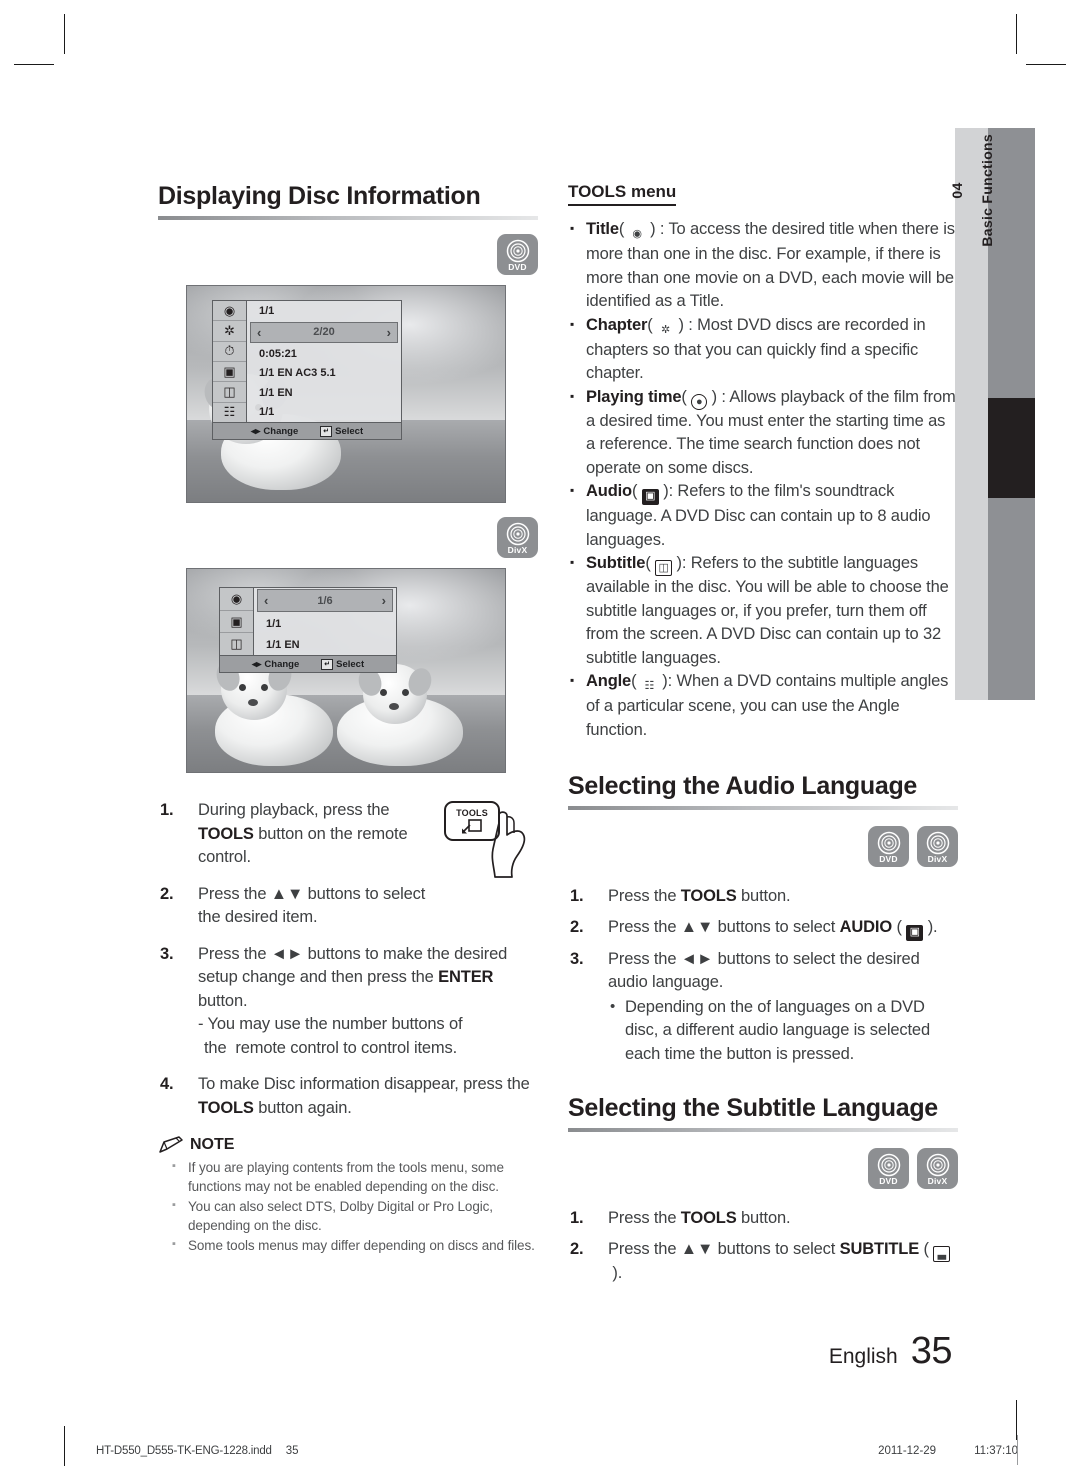 The image size is (1080, 1479). Describe the element at coordinates (307, 430) in the screenshot. I see `osd-panel-1-footer: ◂▸ Change ↵ Select` at that location.